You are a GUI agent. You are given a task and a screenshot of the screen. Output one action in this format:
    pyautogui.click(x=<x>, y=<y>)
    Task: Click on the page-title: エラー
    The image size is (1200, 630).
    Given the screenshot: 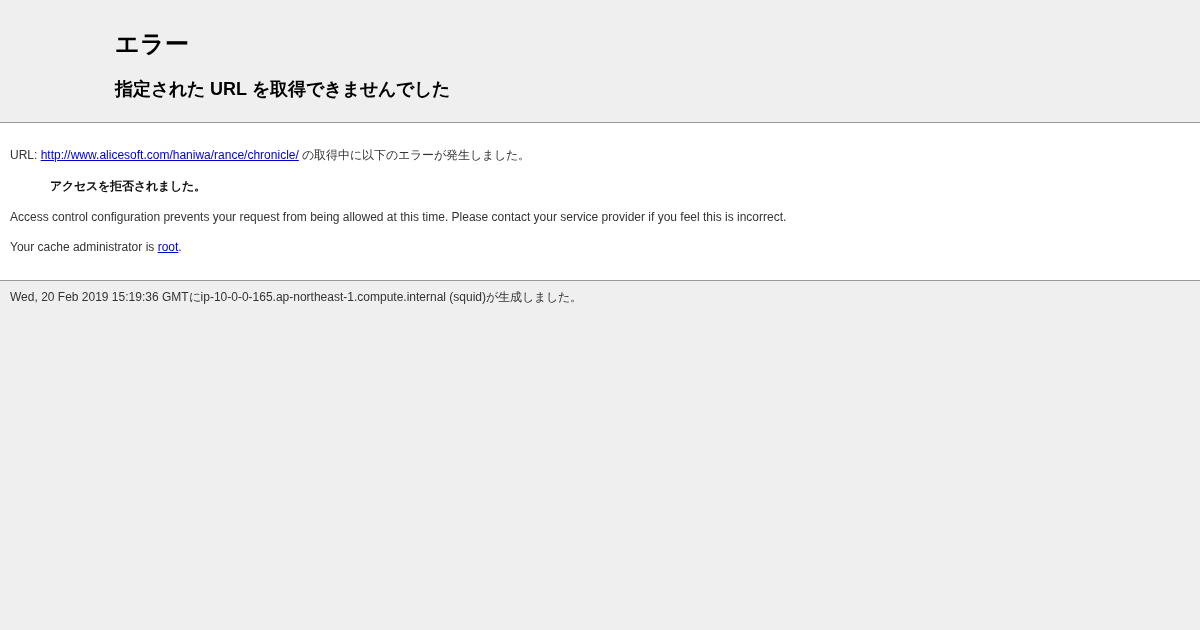 What is the action you would take?
    pyautogui.click(x=152, y=44)
    